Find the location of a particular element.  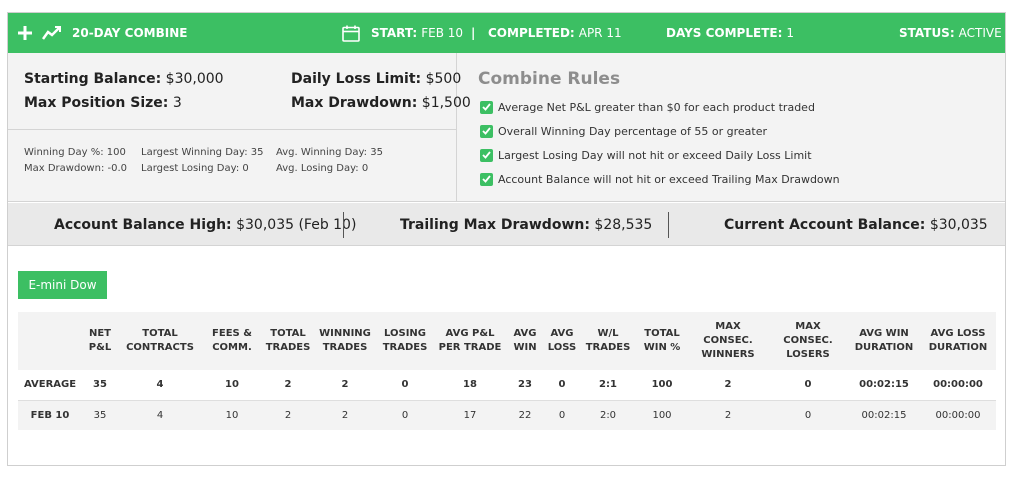

column-header: LOSING TRADES is located at coordinates (405, 341).